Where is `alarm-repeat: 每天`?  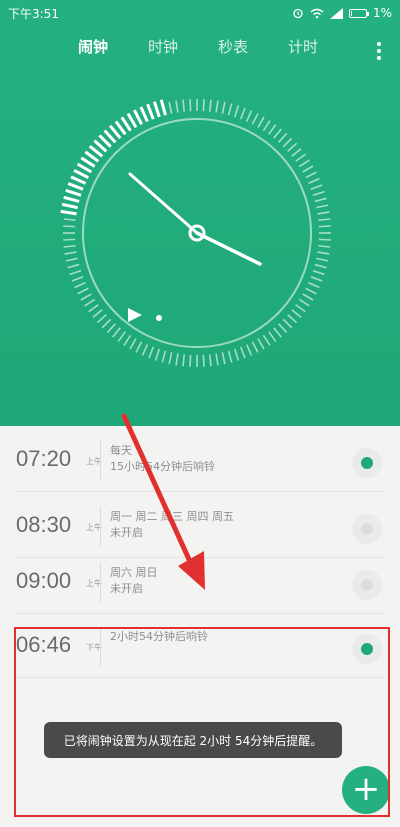 alarm-repeat: 每天 is located at coordinates (121, 450).